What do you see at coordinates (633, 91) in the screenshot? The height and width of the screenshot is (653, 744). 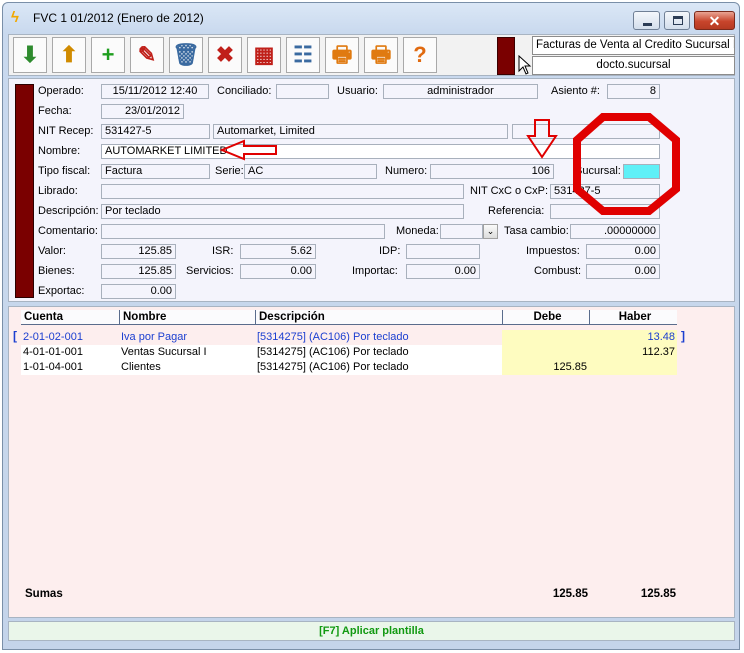 I see `asiento-field: 8` at bounding box center [633, 91].